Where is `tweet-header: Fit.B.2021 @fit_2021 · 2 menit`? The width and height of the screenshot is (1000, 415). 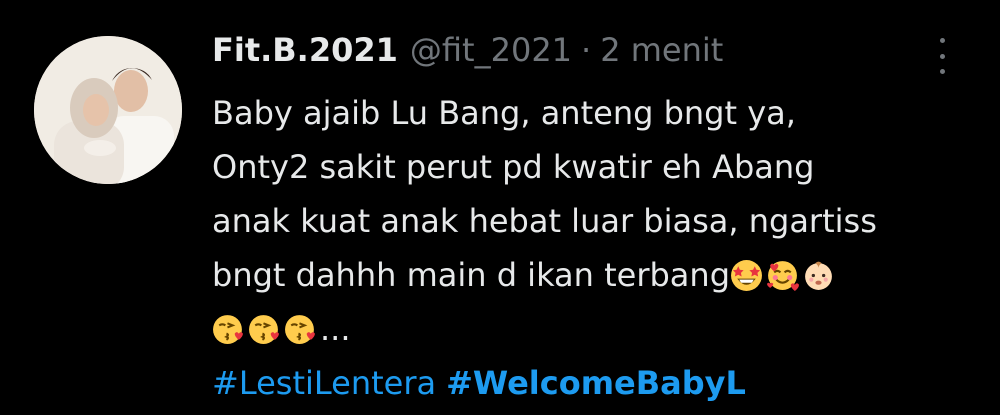 tweet-header: Fit.B.2021 @fit_2021 · 2 menit is located at coordinates (467, 50).